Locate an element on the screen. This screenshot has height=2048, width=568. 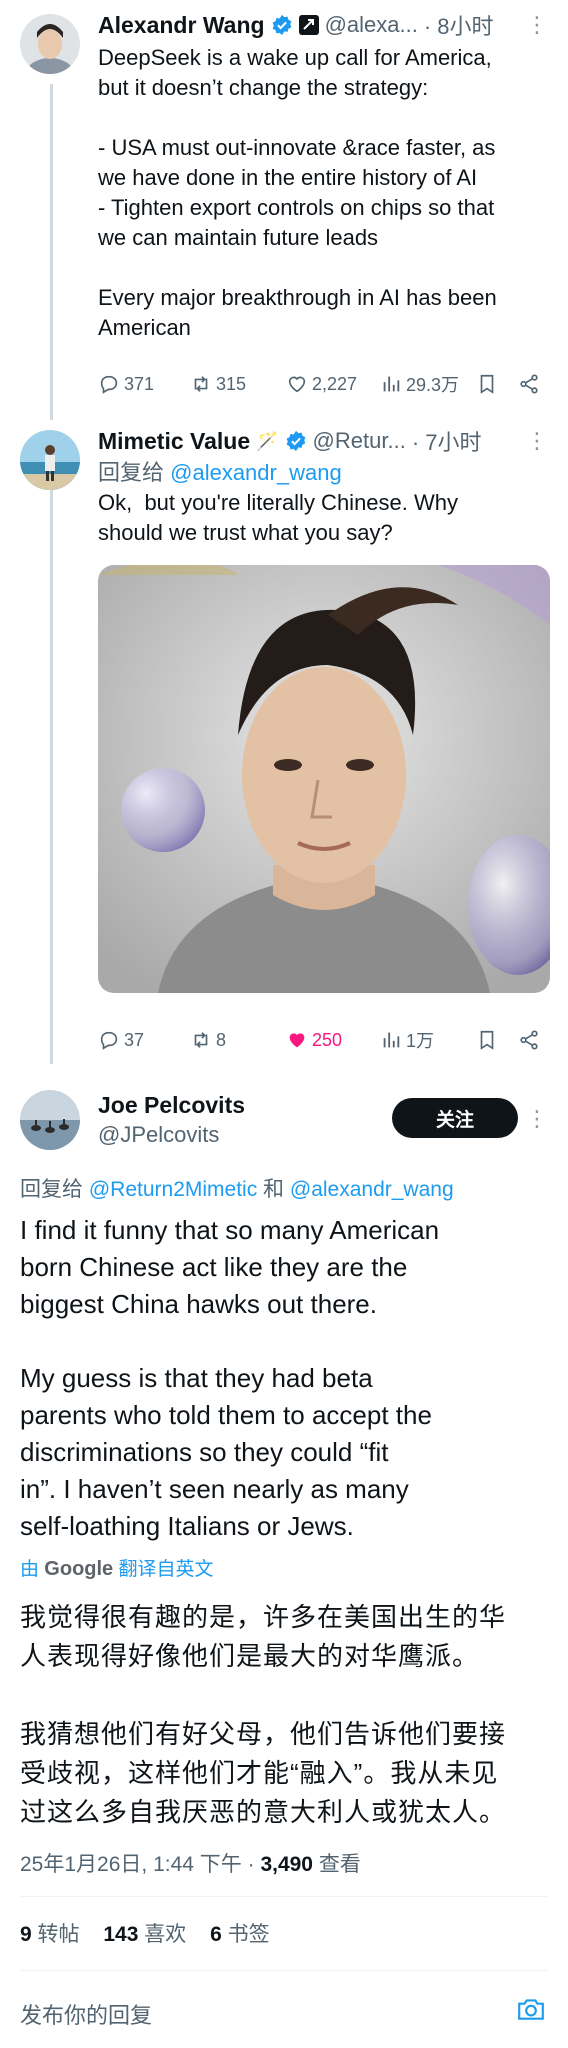
author-name: Joe Pelcovits is located at coordinates (171, 1105).